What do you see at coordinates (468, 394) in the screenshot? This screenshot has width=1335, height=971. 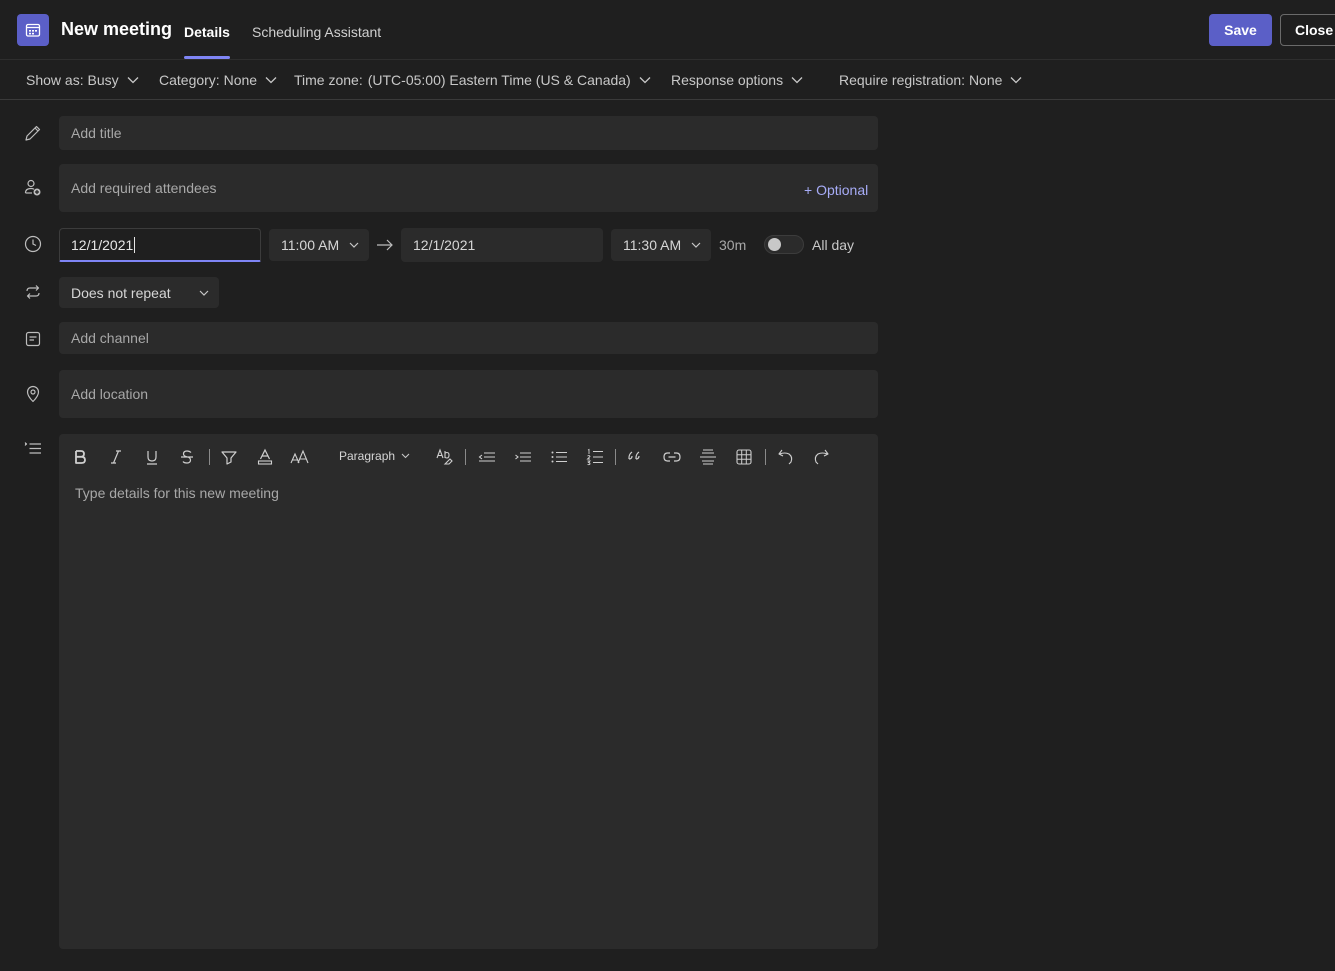 I see `location-input: Add location` at bounding box center [468, 394].